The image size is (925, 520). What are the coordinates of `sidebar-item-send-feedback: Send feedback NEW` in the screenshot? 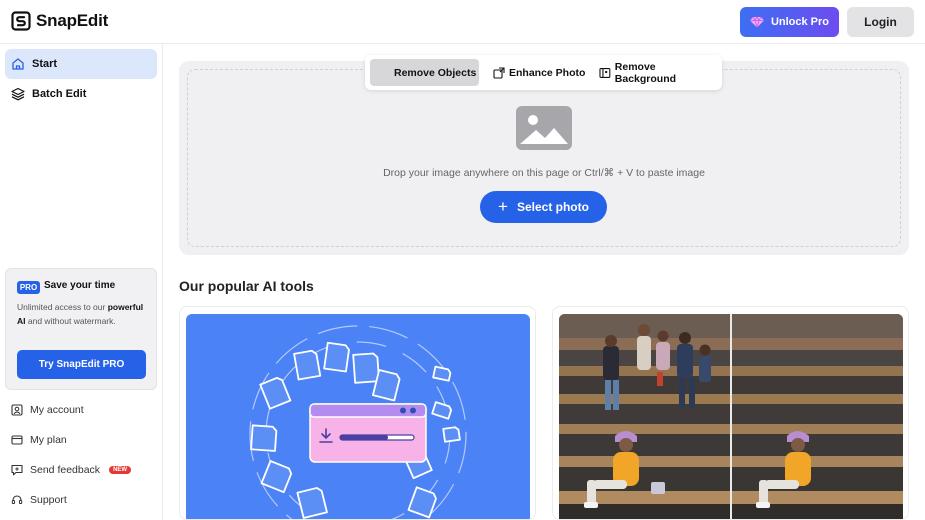 It's located at (71, 470).